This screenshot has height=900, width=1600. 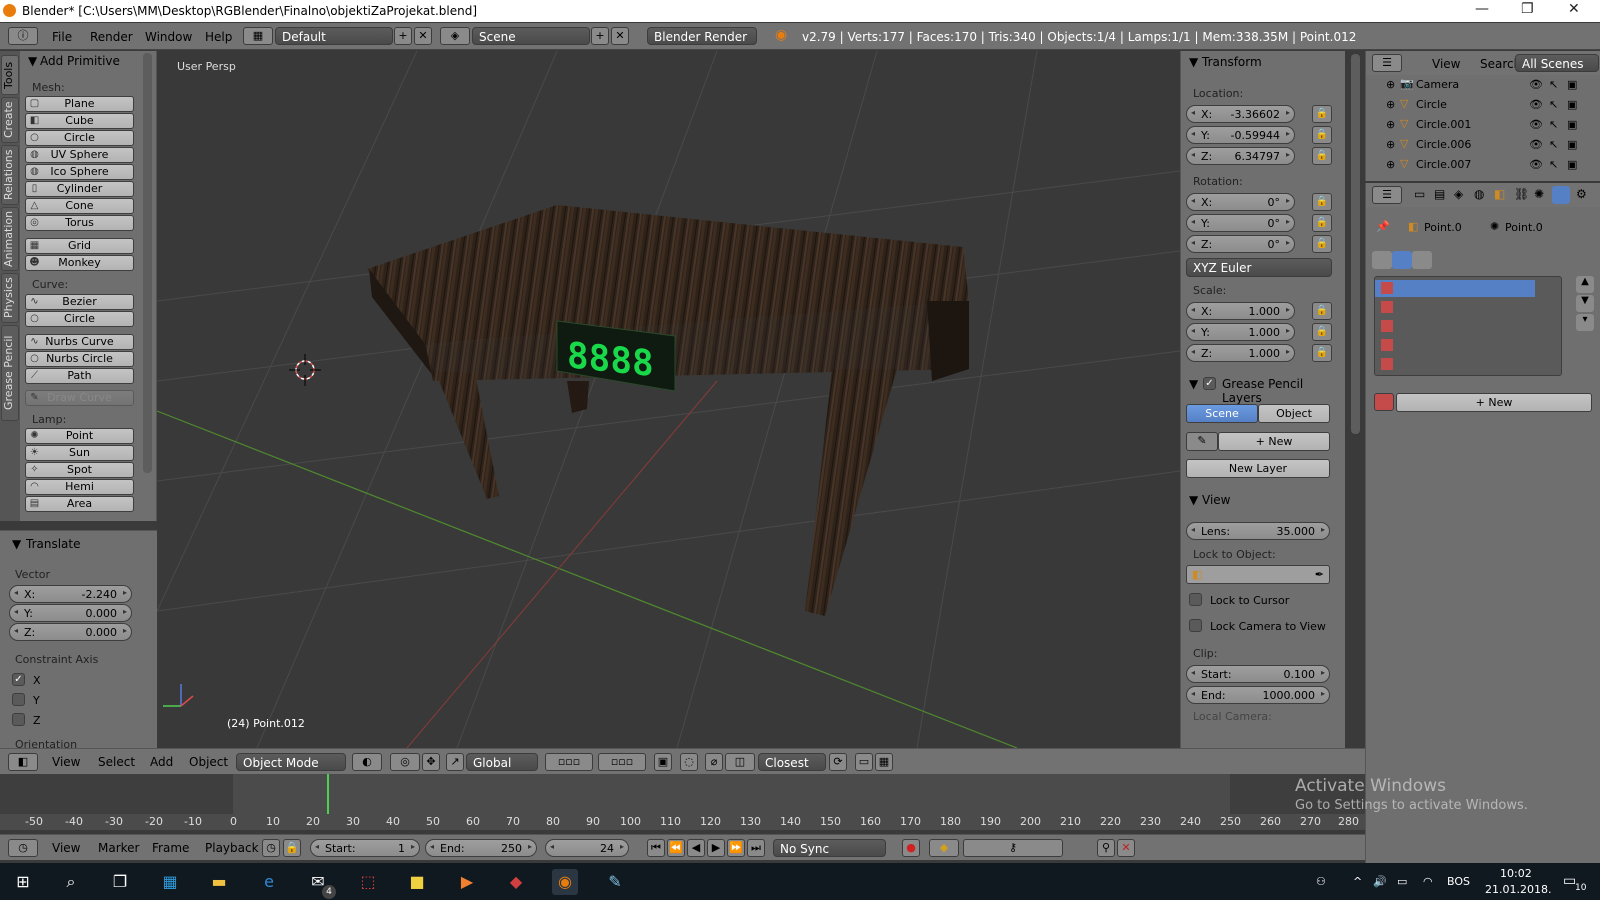 I want to click on layout-dropdown: Default, so click(x=334, y=36).